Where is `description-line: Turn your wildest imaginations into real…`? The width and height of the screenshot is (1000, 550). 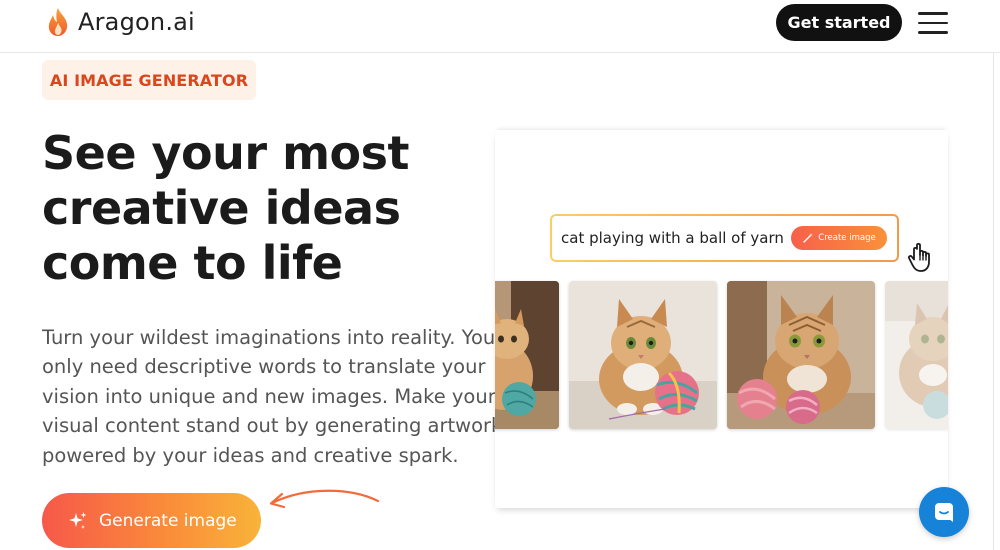 description-line: Turn your wildest imaginations into real… is located at coordinates (269, 337).